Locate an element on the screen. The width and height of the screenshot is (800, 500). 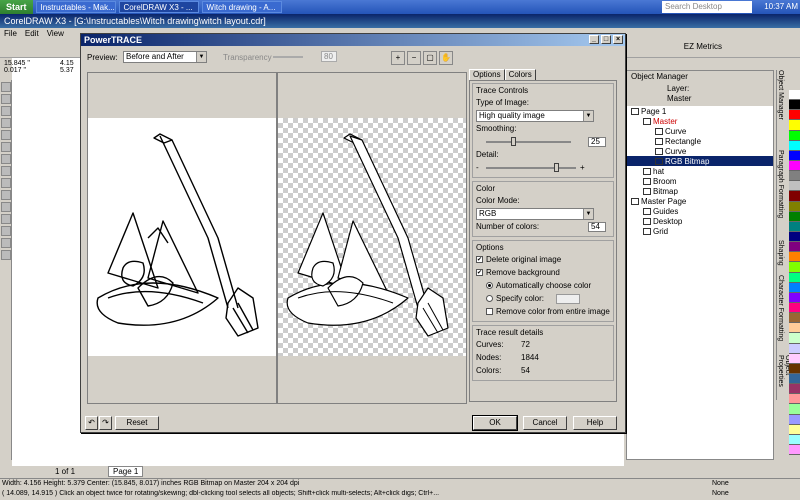
menu-file: File is located at coordinates (10, 34).